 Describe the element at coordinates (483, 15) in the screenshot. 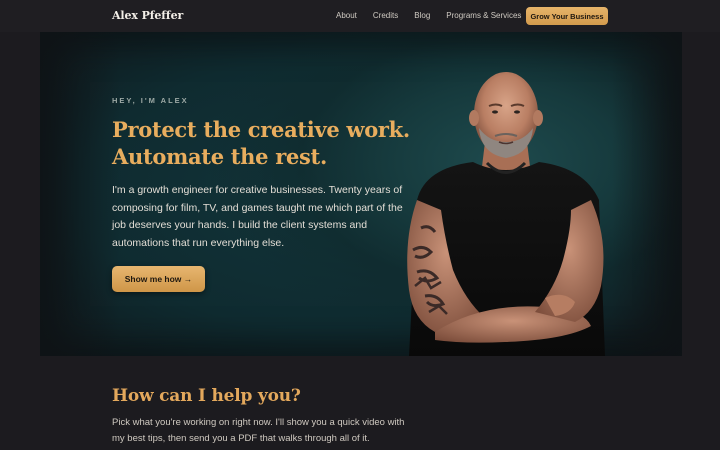

I see `nav-link-programs-services: Programs & Services` at that location.